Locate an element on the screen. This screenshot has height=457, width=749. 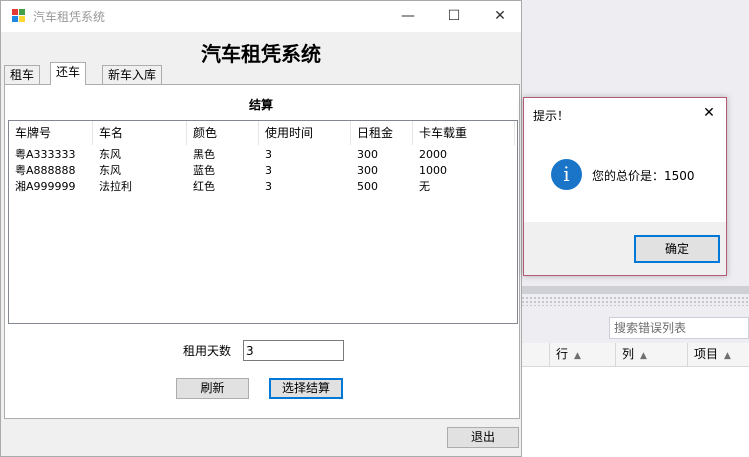
background-splitter is located at coordinates (635, 290).